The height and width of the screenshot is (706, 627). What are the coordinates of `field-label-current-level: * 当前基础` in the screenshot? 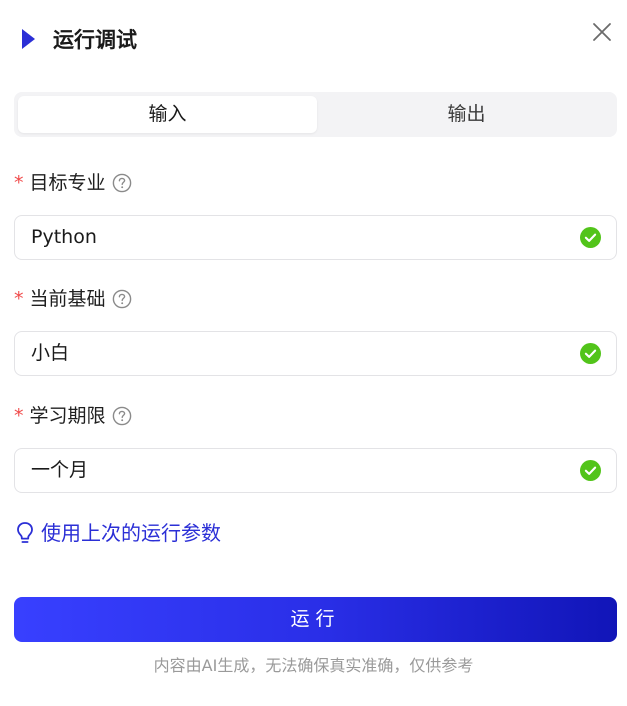 It's located at (73, 299).